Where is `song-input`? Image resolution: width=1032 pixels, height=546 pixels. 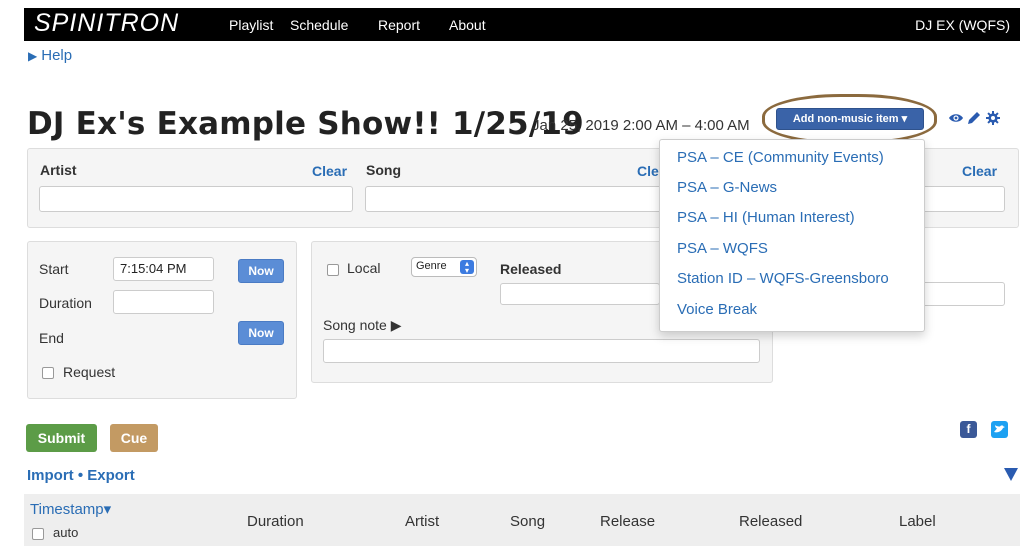
song-input is located at coordinates (515, 199).